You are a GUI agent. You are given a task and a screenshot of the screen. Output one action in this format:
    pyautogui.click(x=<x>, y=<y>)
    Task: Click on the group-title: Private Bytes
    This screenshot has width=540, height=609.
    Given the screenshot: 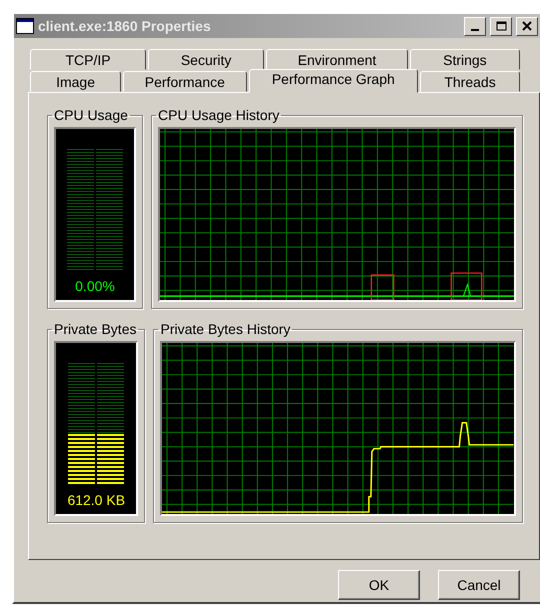 What is the action you would take?
    pyautogui.click(x=95, y=329)
    